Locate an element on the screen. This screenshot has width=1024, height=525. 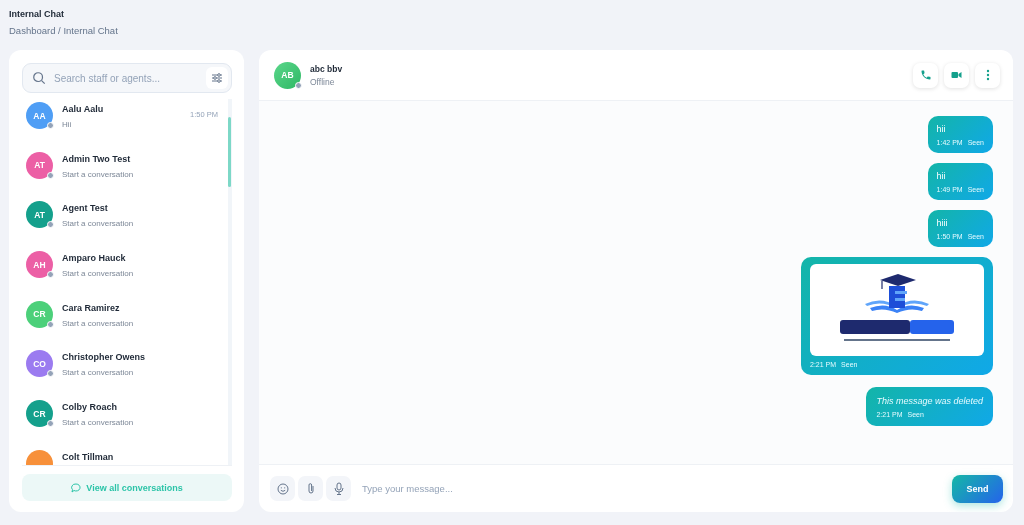
contact-name: Cara Ramirez is located at coordinates (91, 307).